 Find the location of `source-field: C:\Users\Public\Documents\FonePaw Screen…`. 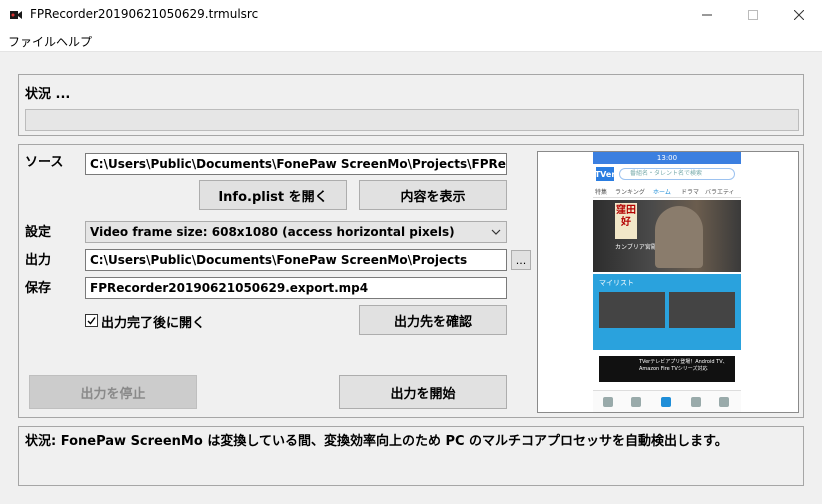

source-field: C:\Users\Public\Documents\FonePaw Screen… is located at coordinates (296, 164).